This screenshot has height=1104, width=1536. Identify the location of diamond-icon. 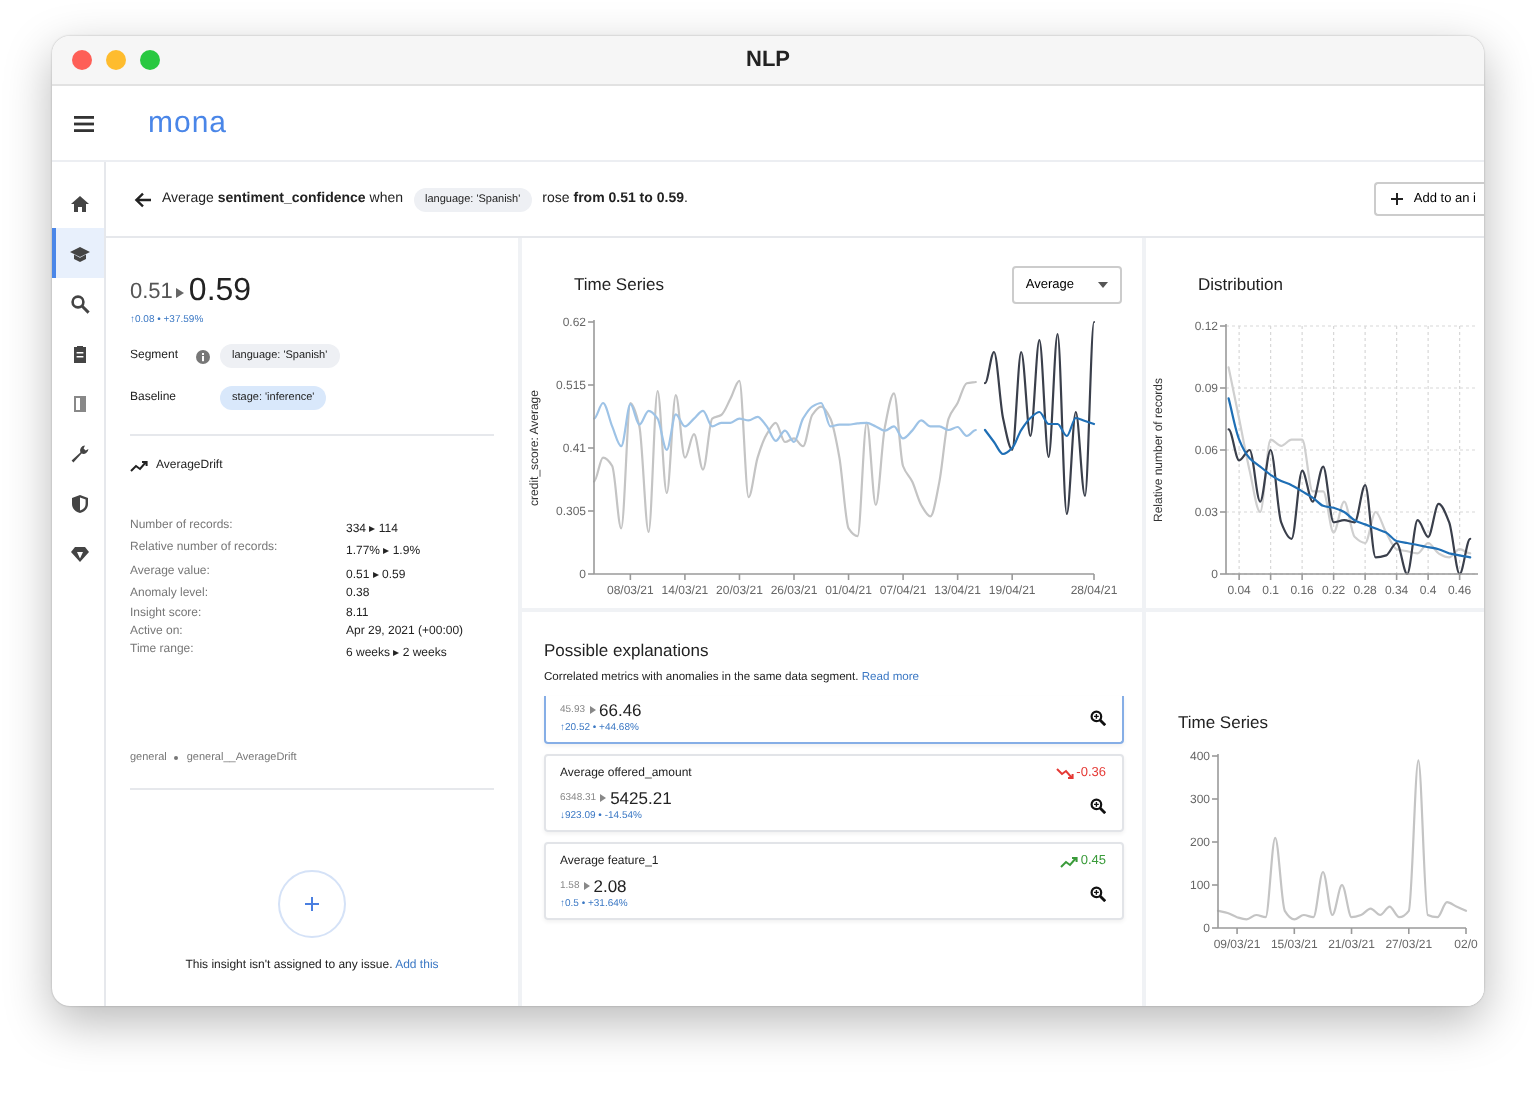
(80, 553).